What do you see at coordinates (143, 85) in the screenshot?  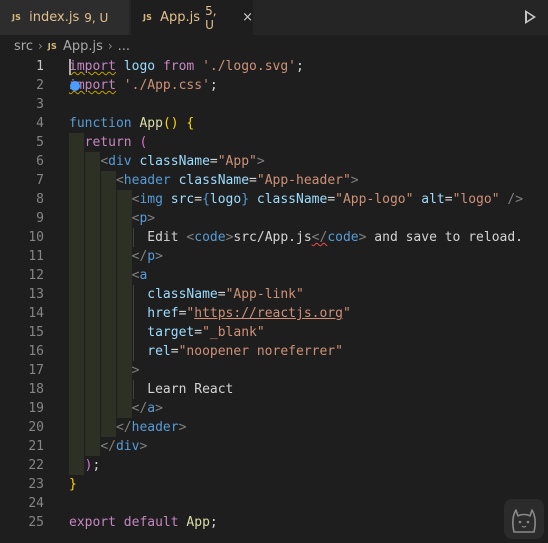 I see `code-line: import './App.css';` at bounding box center [143, 85].